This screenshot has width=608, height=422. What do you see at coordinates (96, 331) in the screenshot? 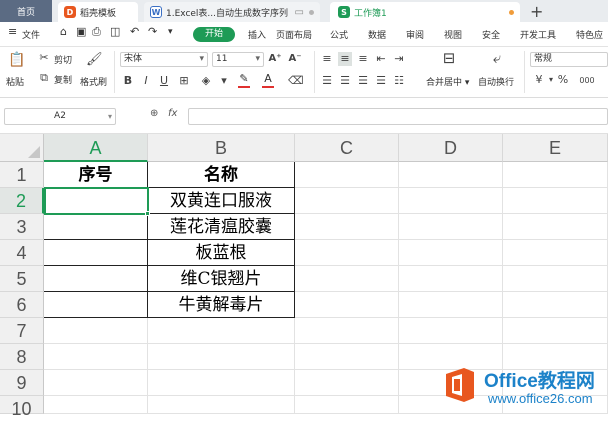
I see `cell-a7` at bounding box center [96, 331].